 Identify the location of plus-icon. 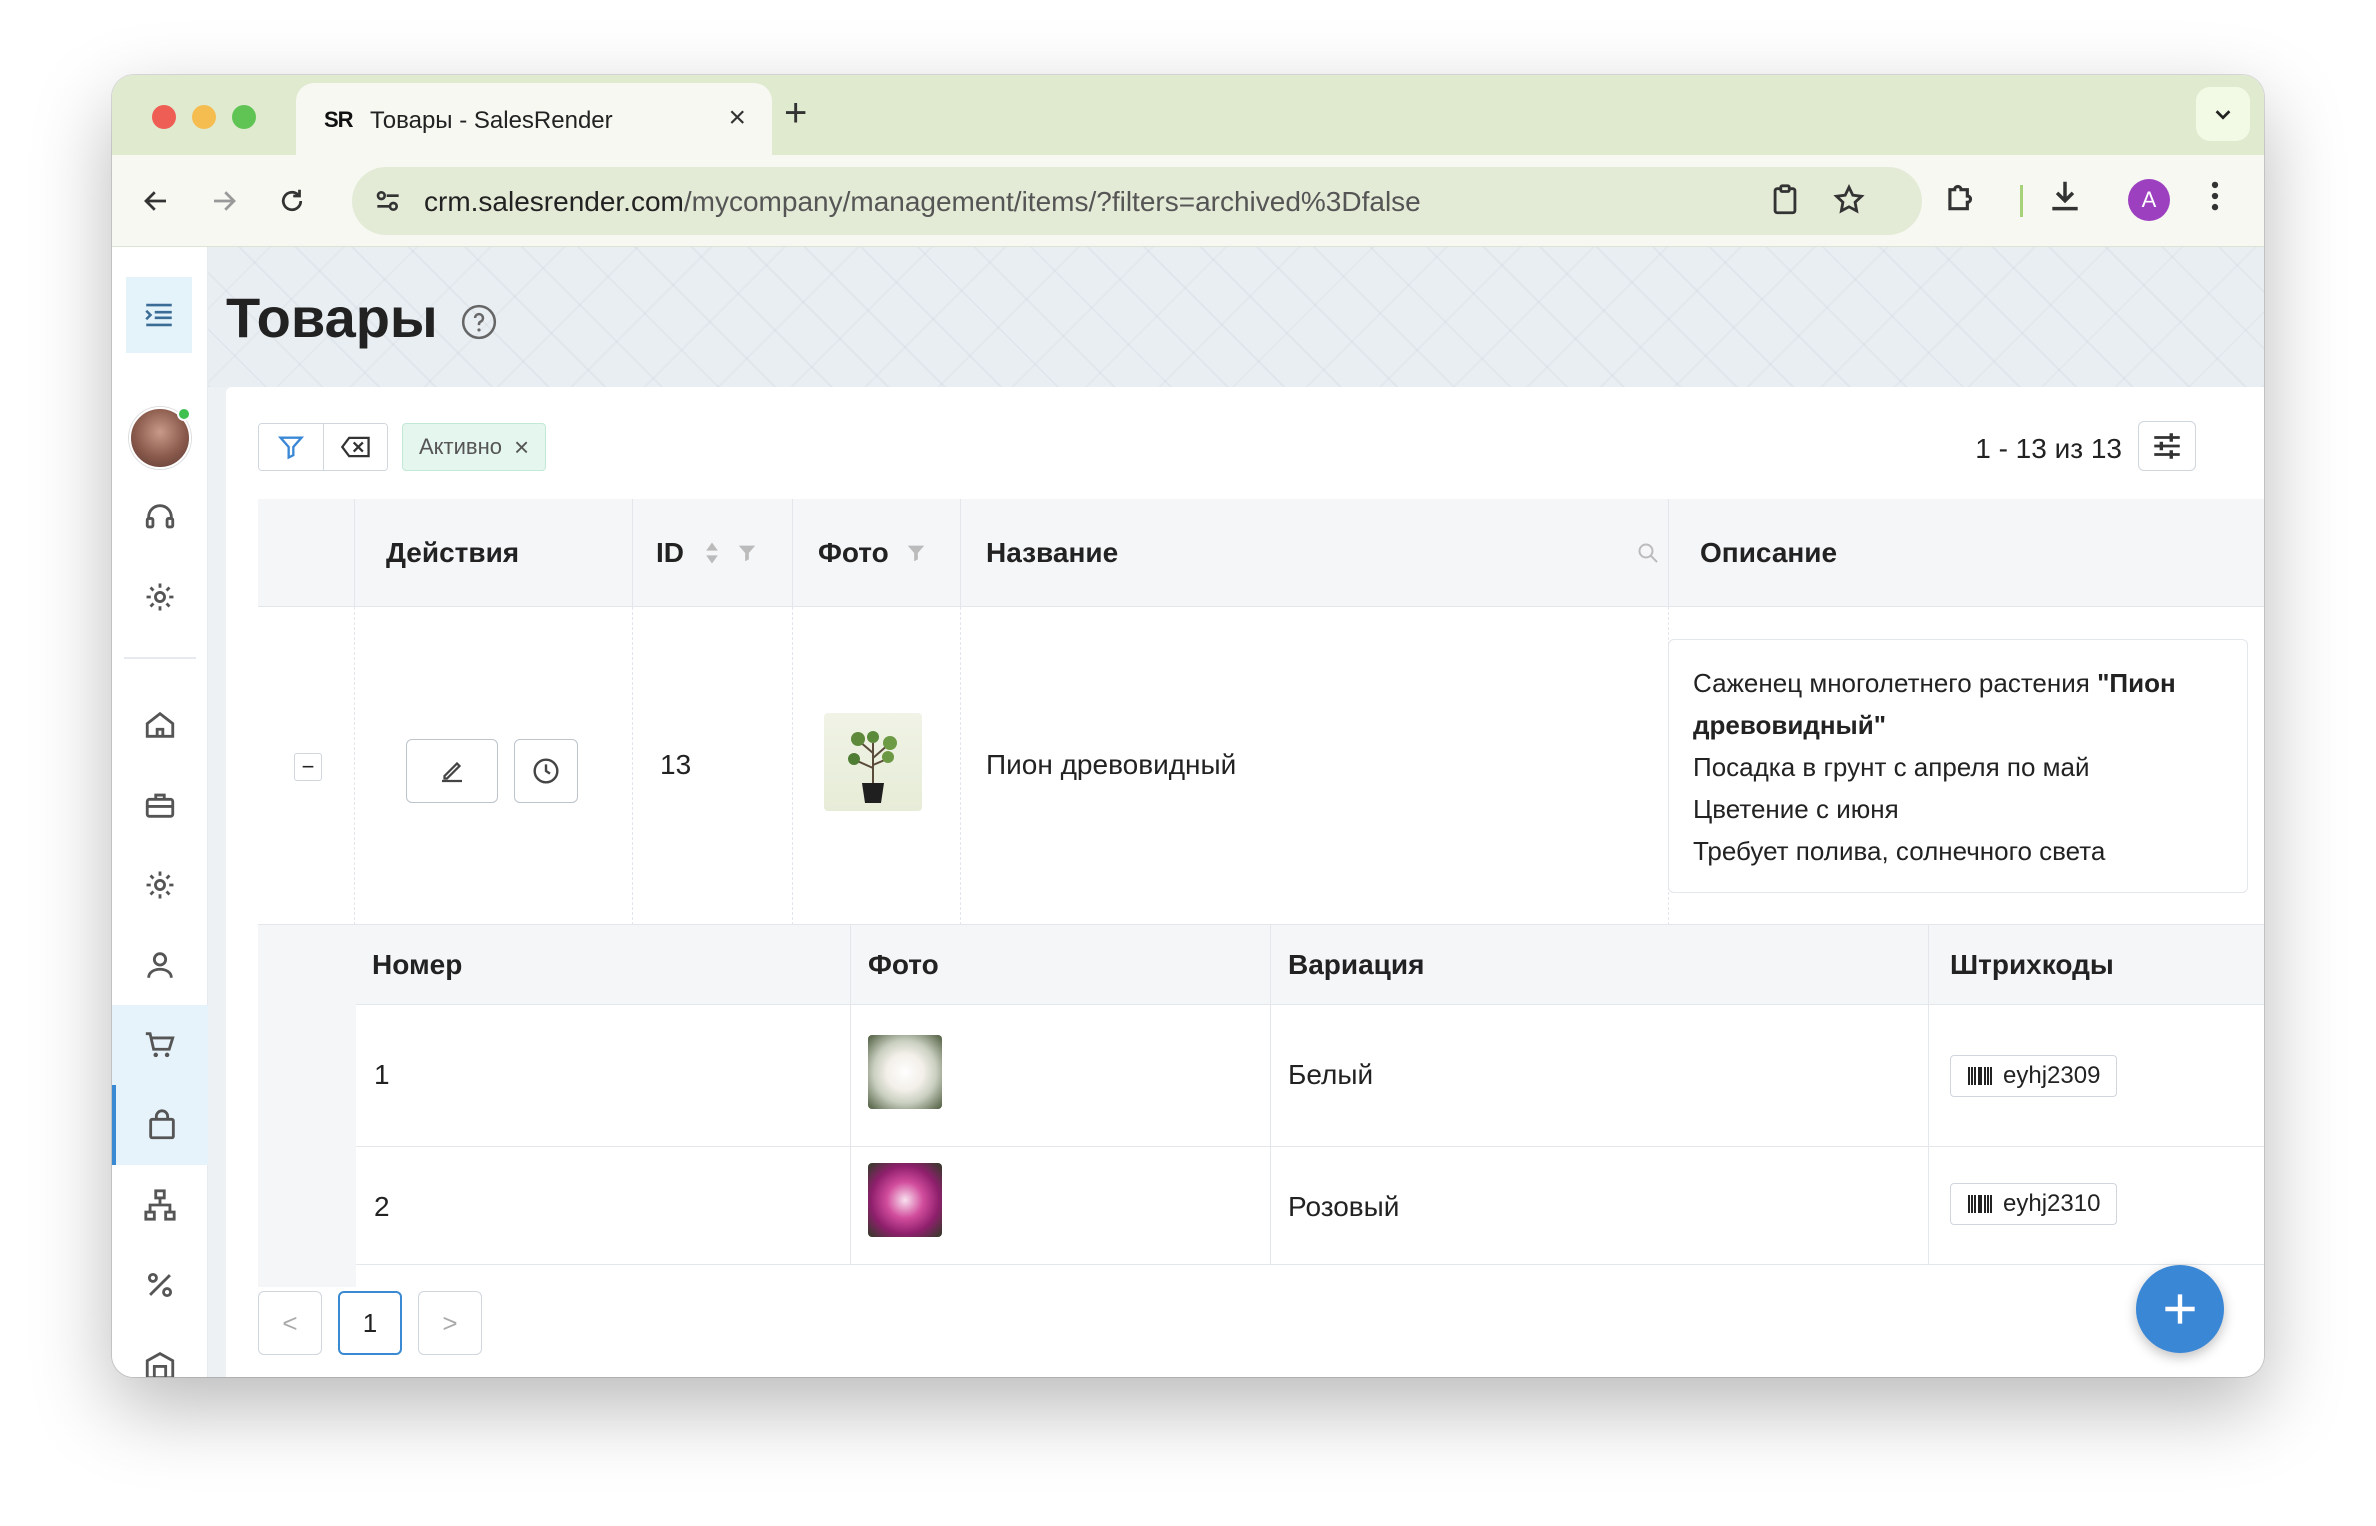
(2180, 1309).